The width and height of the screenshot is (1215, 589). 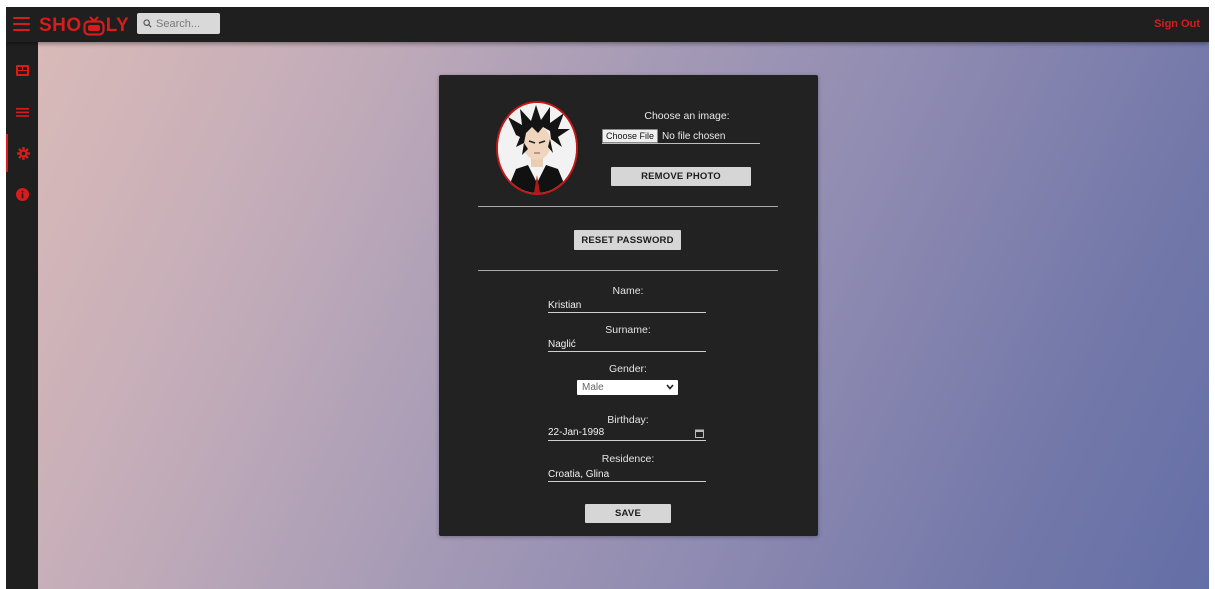 I want to click on remove-photo-button: REMOVE PHOTO, so click(x=681, y=176).